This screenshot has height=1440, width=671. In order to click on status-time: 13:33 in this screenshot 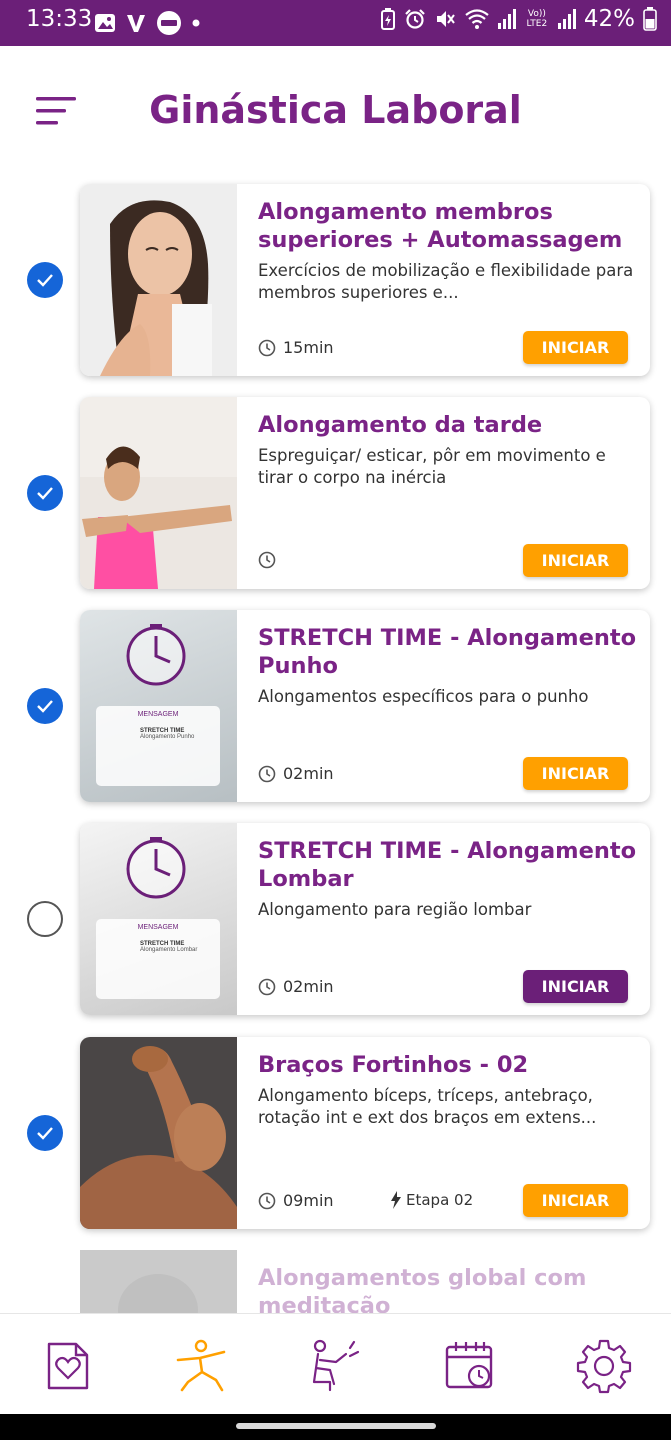, I will do `click(59, 19)`.